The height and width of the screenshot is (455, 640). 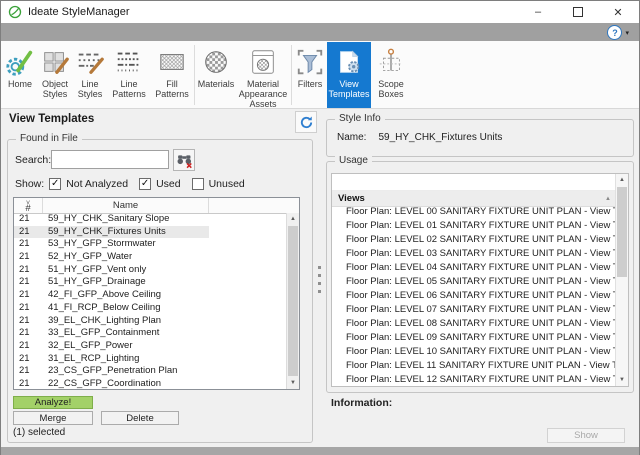 I want to click on search-button, so click(x=184, y=160).